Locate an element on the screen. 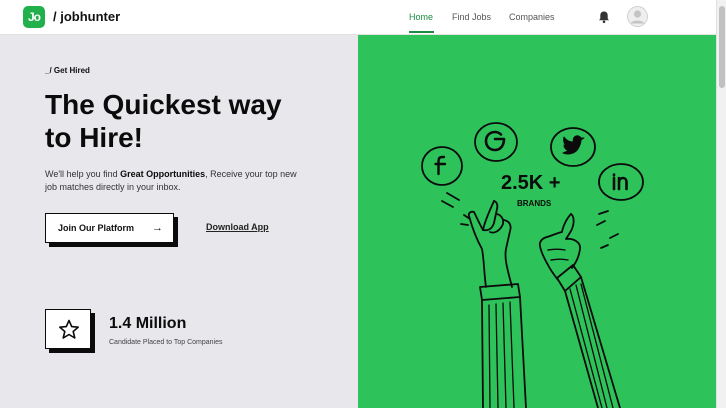 This screenshot has height=408, width=726. linkedin-icon is located at coordinates (621, 182).